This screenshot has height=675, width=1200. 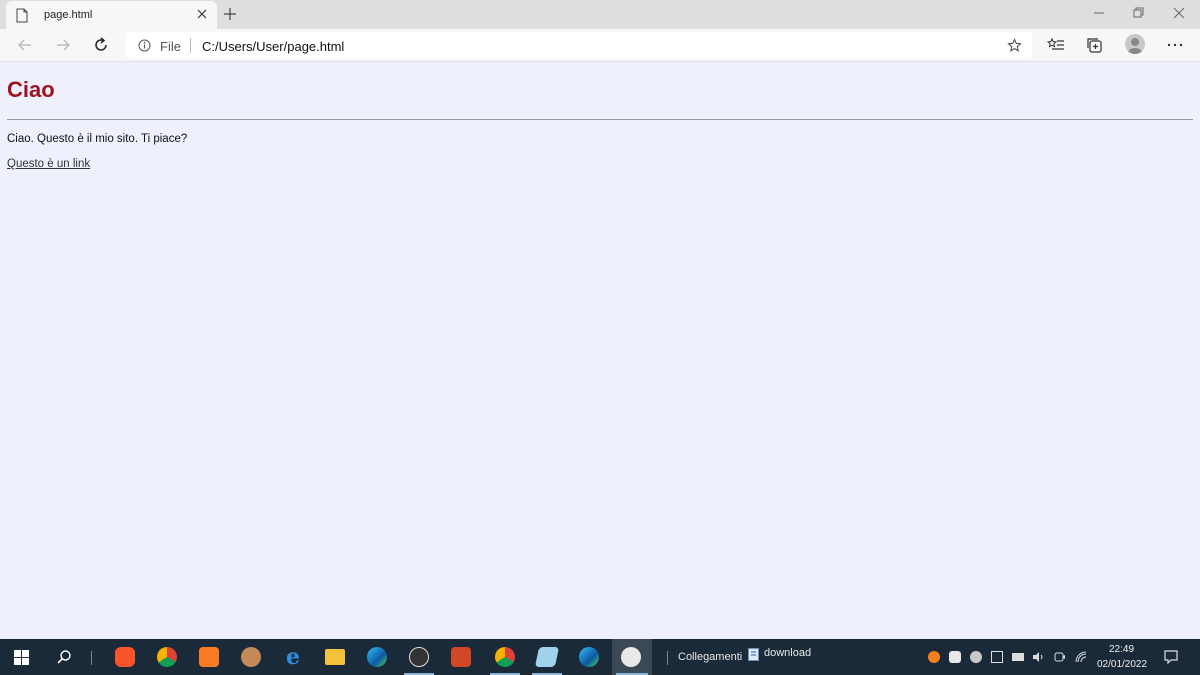 What do you see at coordinates (25, 45) in the screenshot?
I see `back-arrow-icon` at bounding box center [25, 45].